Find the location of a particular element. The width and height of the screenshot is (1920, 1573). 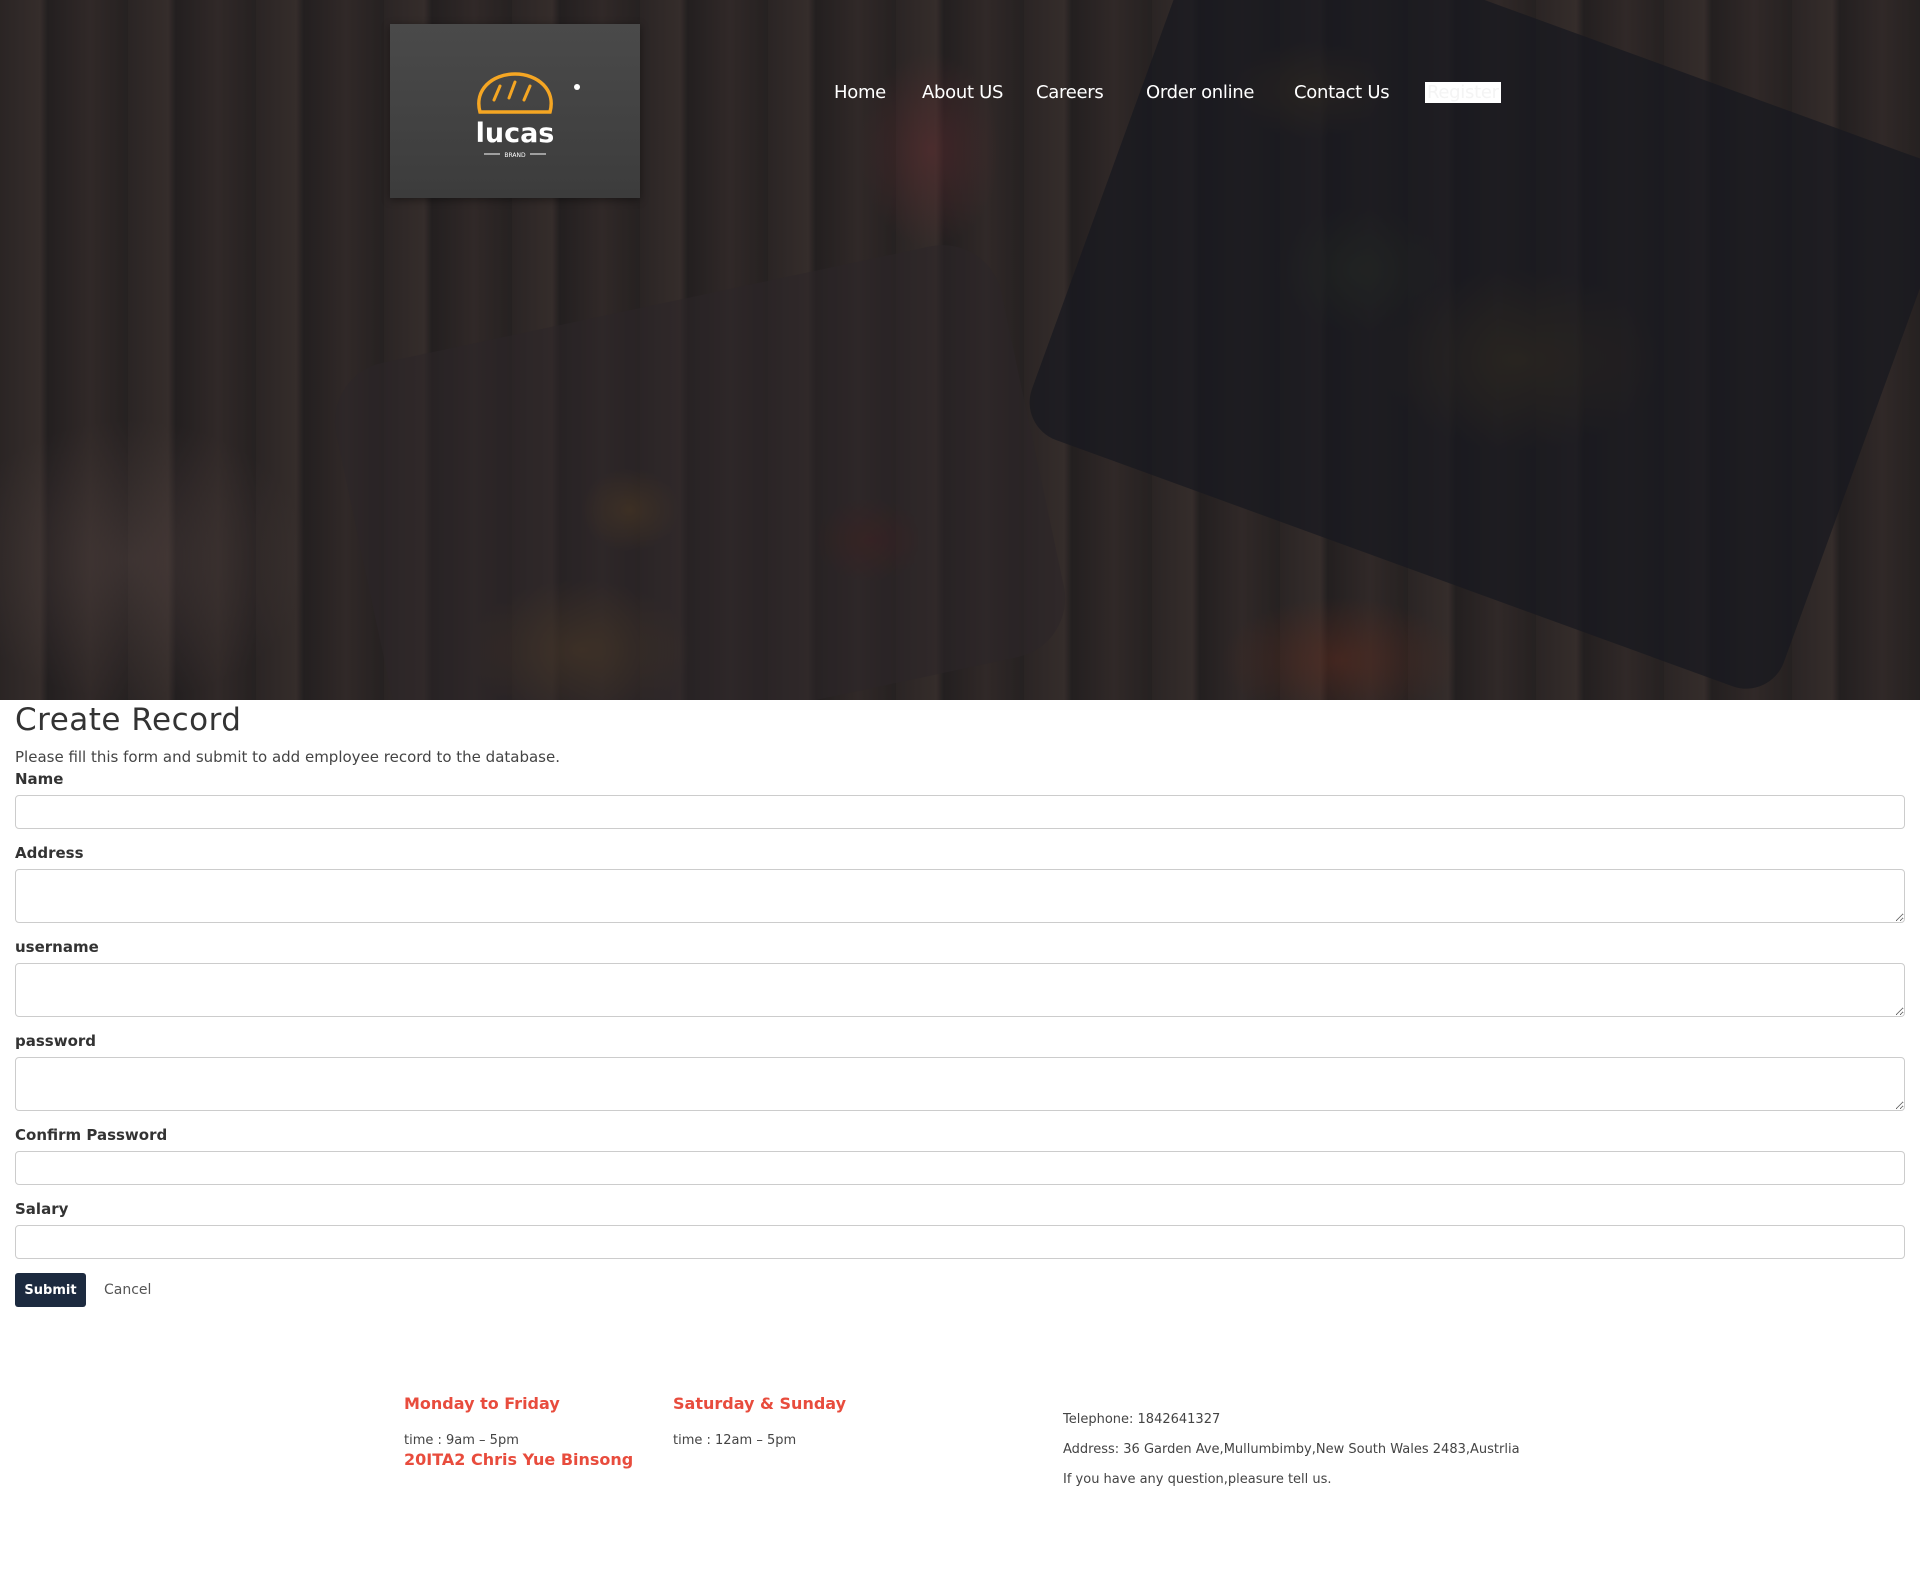

salary-label: Salary is located at coordinates (42, 1209).